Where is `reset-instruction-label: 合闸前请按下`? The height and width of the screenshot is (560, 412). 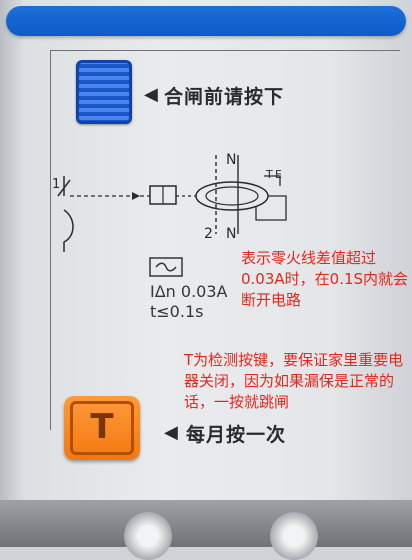 reset-instruction-label: 合闸前请按下 is located at coordinates (224, 97).